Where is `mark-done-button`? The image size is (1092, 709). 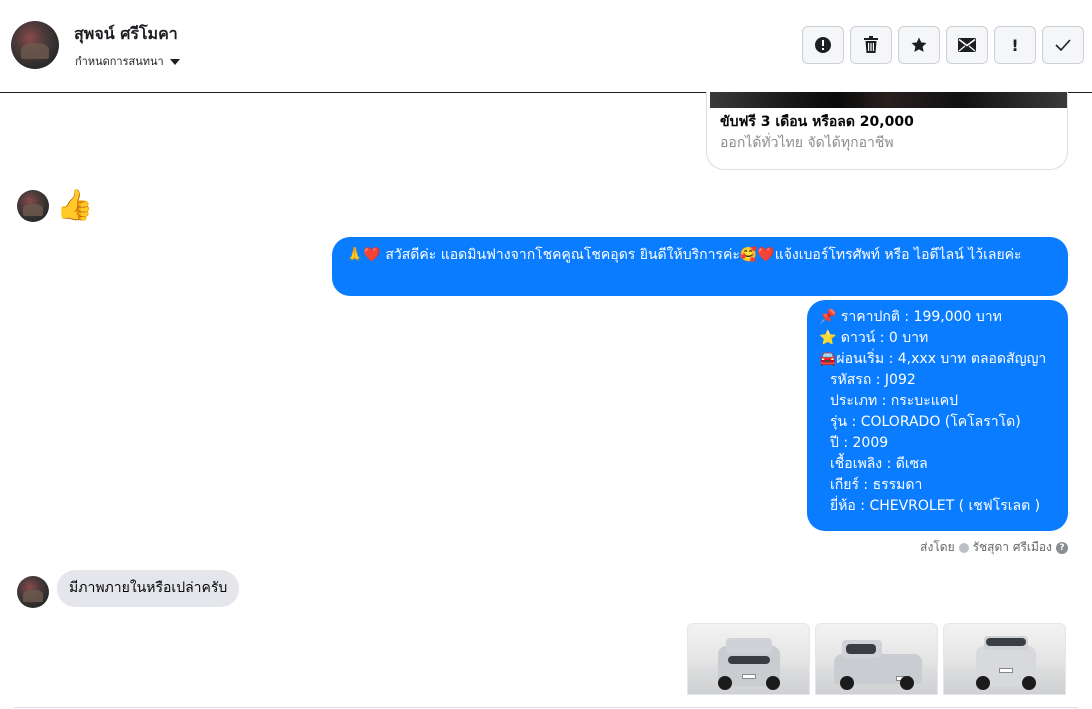 mark-done-button is located at coordinates (1063, 45).